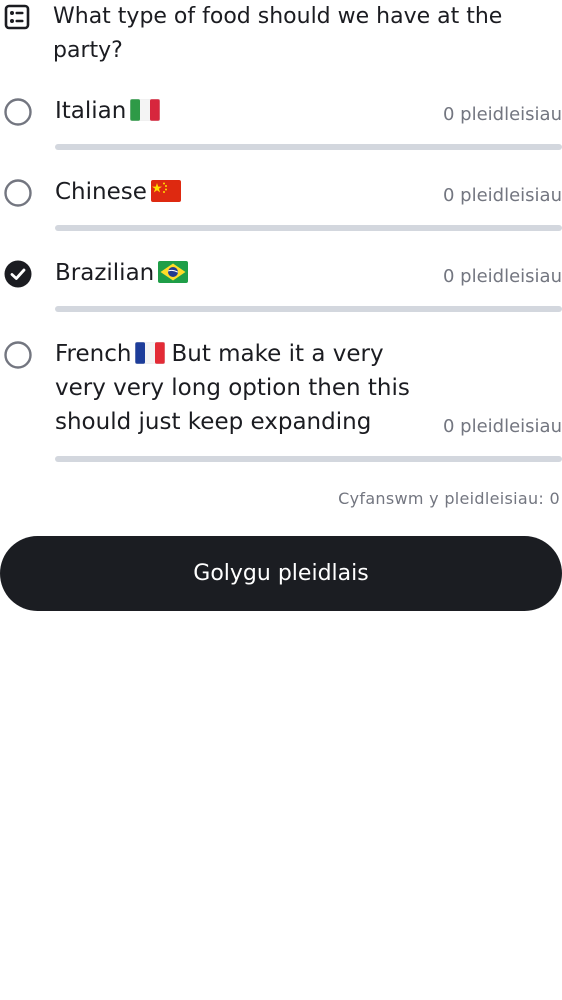 The height and width of the screenshot is (1000, 562). What do you see at coordinates (145, 110) in the screenshot?
I see `italy-flag-icon` at bounding box center [145, 110].